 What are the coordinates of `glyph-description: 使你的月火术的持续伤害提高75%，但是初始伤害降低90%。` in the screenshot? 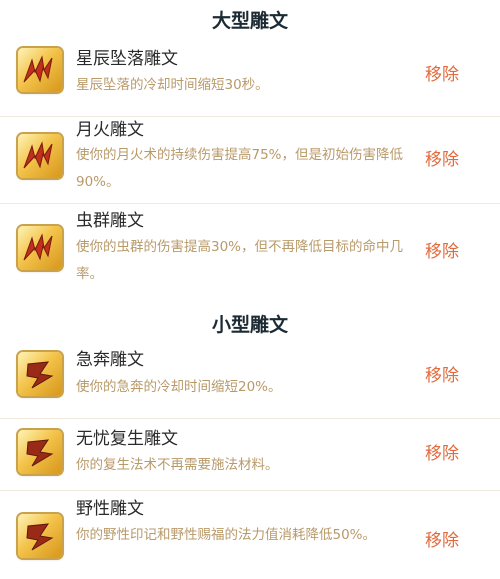 It's located at (240, 168).